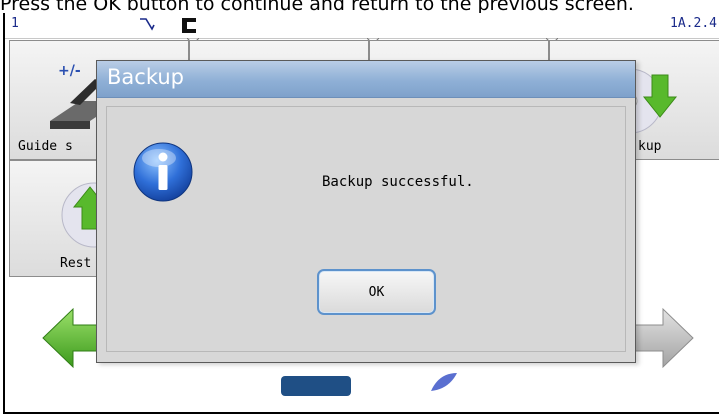 This screenshot has width=719, height=414. I want to click on status-page-number: 1, so click(15, 23).